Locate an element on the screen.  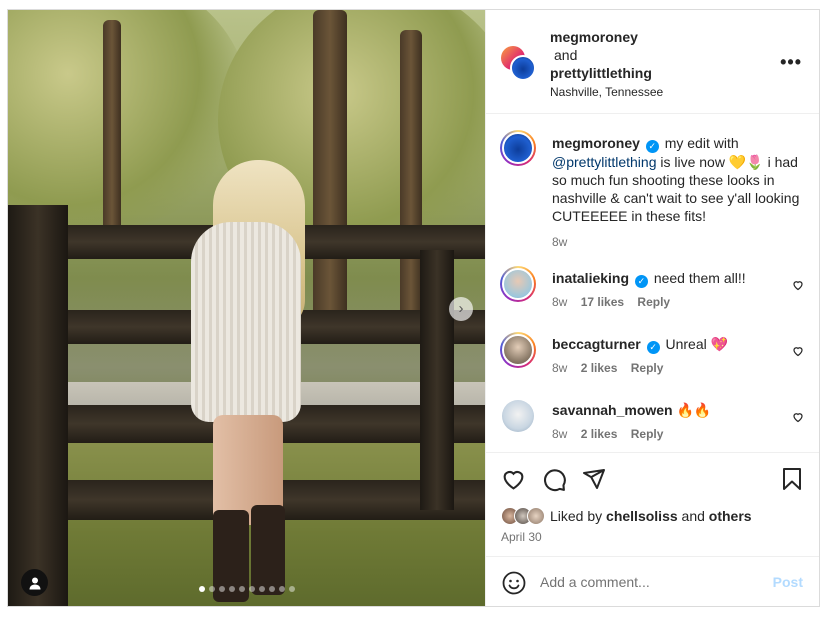
comment-body: inatalieking ✓ need them all!! is located at coordinates (667, 278).